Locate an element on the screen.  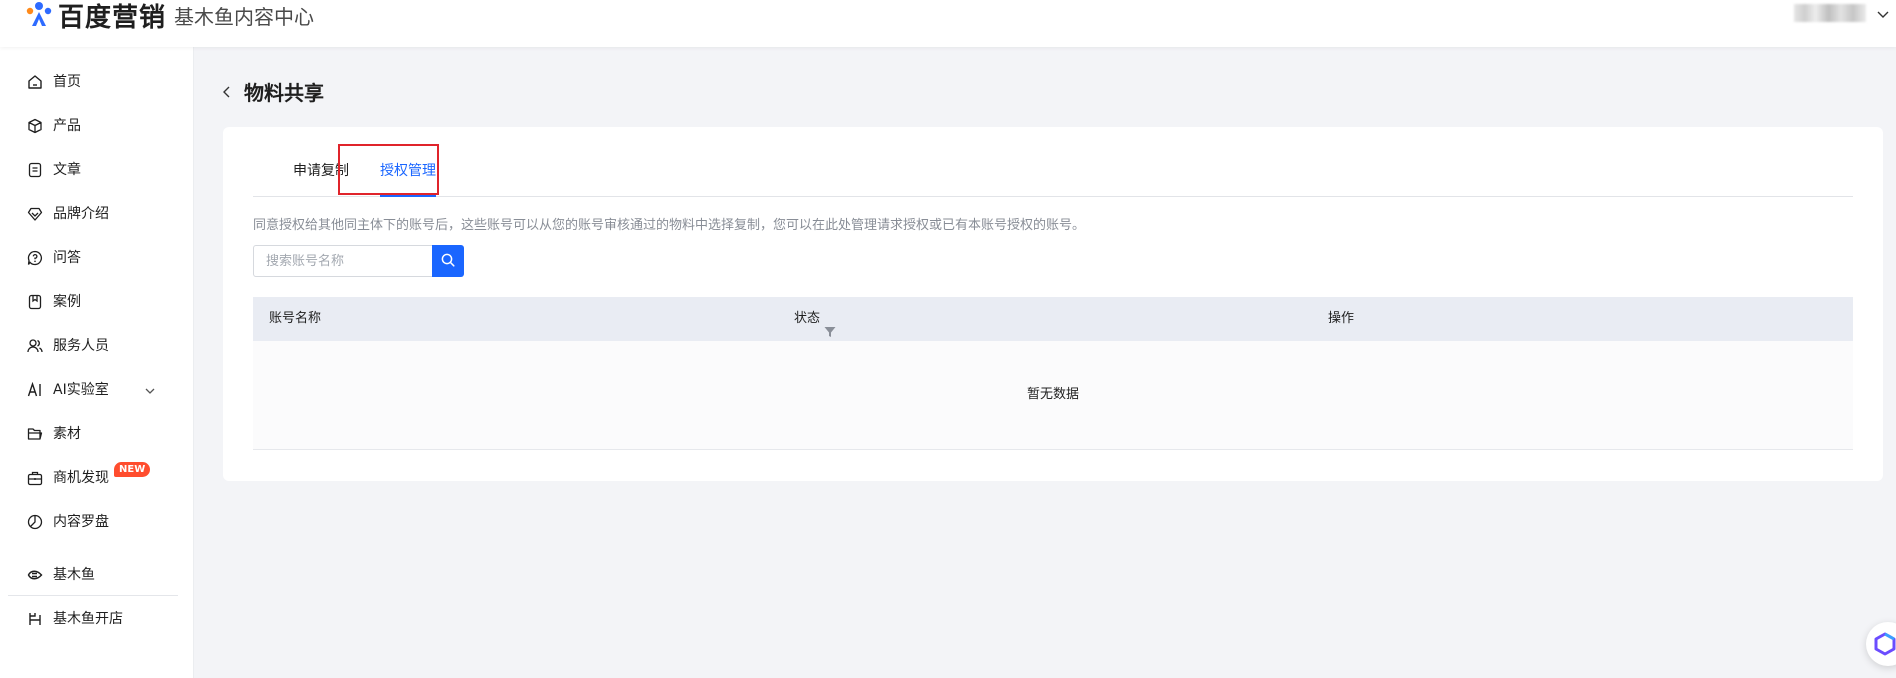
sidebar-item-opportunities: 商机发现 NEW is located at coordinates (96, 478).